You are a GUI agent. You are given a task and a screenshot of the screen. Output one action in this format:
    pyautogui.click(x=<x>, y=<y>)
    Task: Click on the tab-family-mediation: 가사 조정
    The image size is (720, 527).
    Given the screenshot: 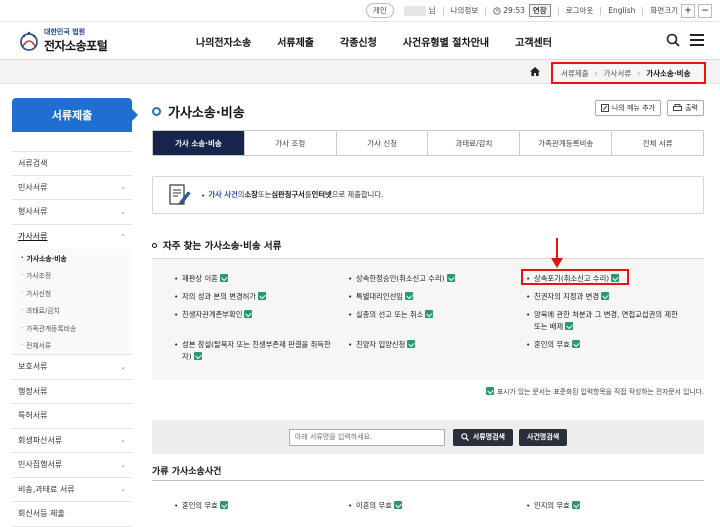 What is the action you would take?
    pyautogui.click(x=291, y=143)
    